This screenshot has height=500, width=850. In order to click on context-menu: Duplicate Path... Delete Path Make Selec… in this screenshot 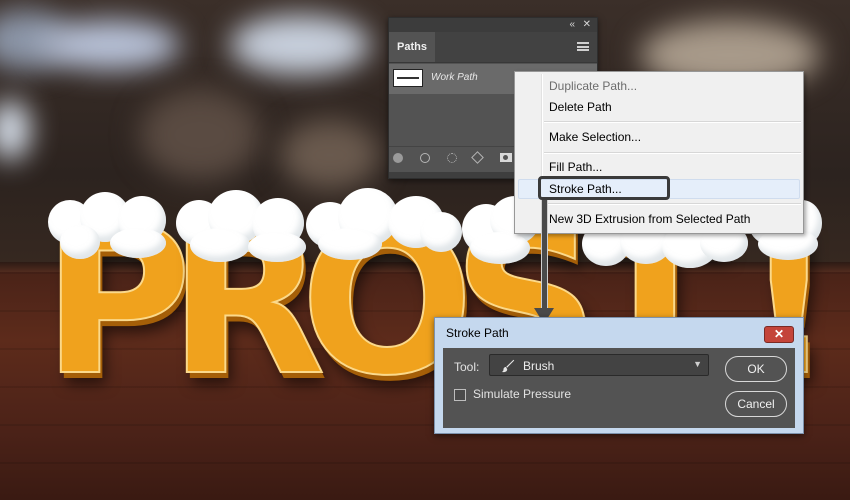, I will do `click(659, 152)`.